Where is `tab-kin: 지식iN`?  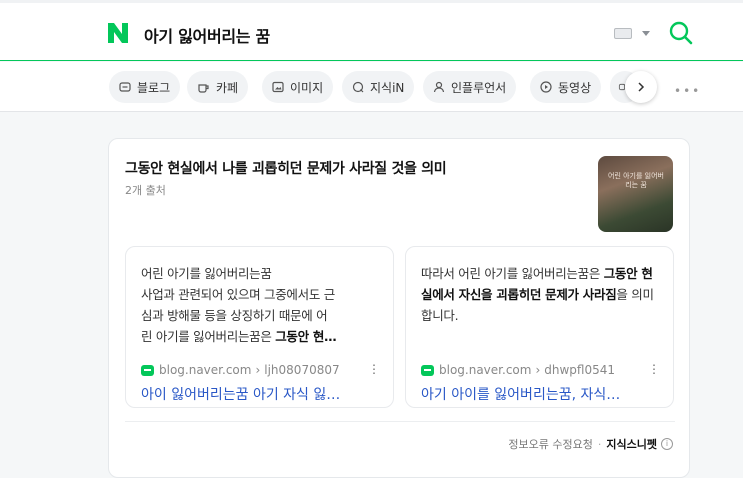
tab-kin: 지식iN is located at coordinates (378, 87).